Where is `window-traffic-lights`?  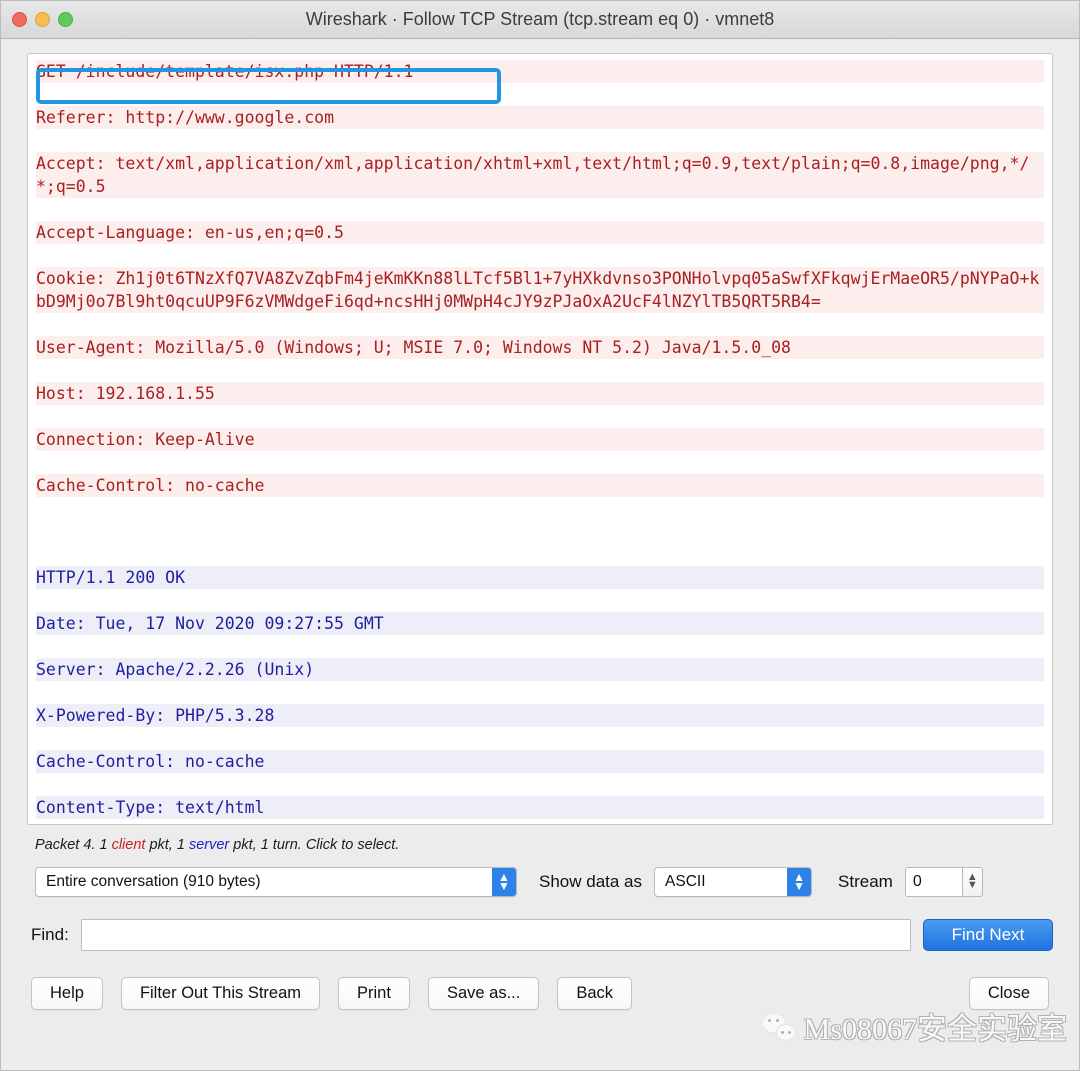
window-traffic-lights is located at coordinates (37, 19).